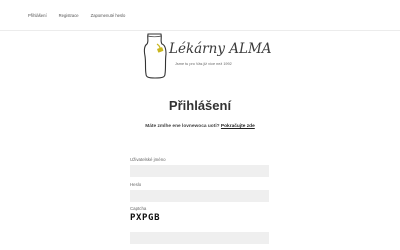 The width and height of the screenshot is (400, 250). I want to click on top-navigation: Přihlášení Registrace Zapomenuté heslo, so click(200, 15).